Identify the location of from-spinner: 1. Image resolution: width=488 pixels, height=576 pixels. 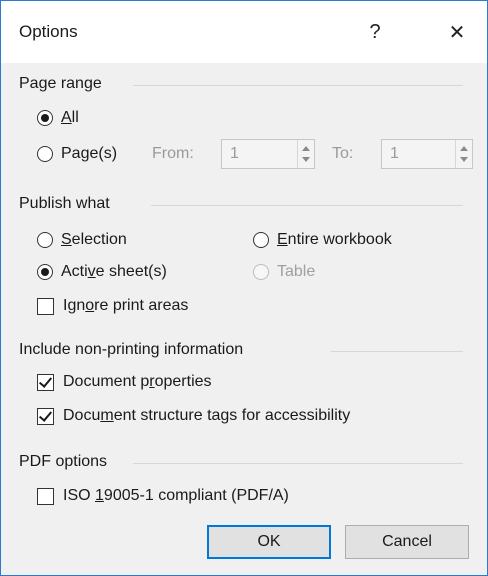
(268, 154).